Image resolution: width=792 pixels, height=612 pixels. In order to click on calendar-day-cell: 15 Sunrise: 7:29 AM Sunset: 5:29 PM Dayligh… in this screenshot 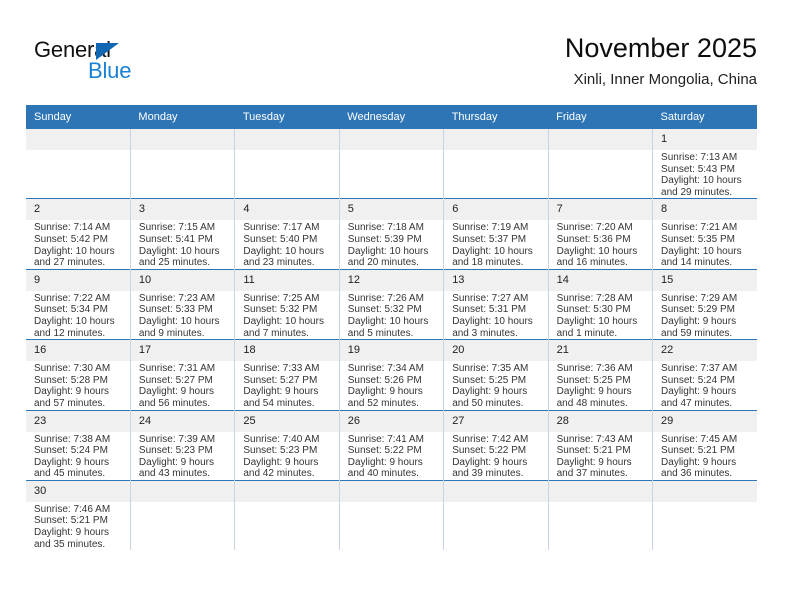, I will do `click(704, 304)`.